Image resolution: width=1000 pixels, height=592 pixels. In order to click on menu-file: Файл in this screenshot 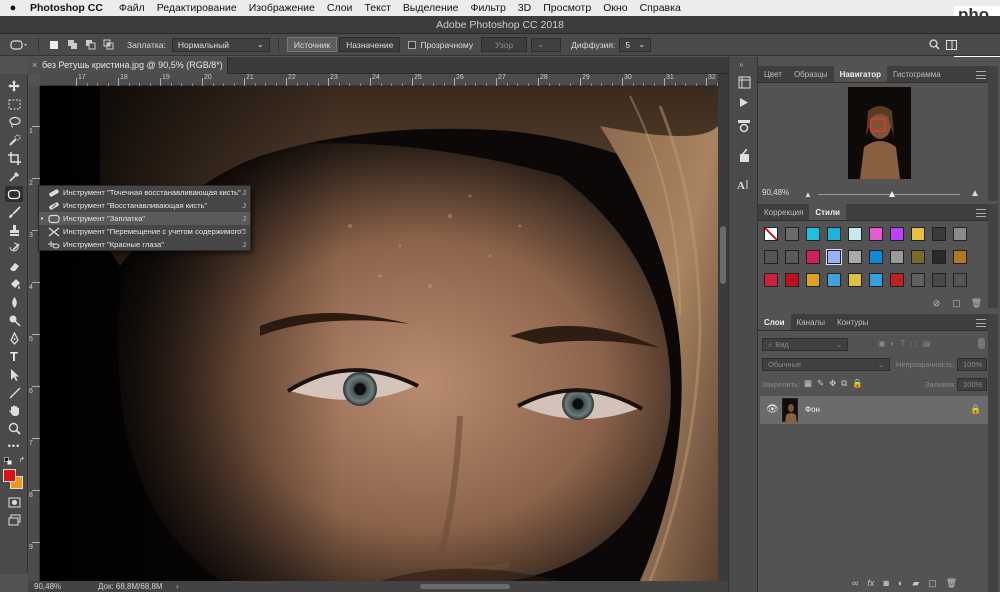, I will do `click(132, 8)`.